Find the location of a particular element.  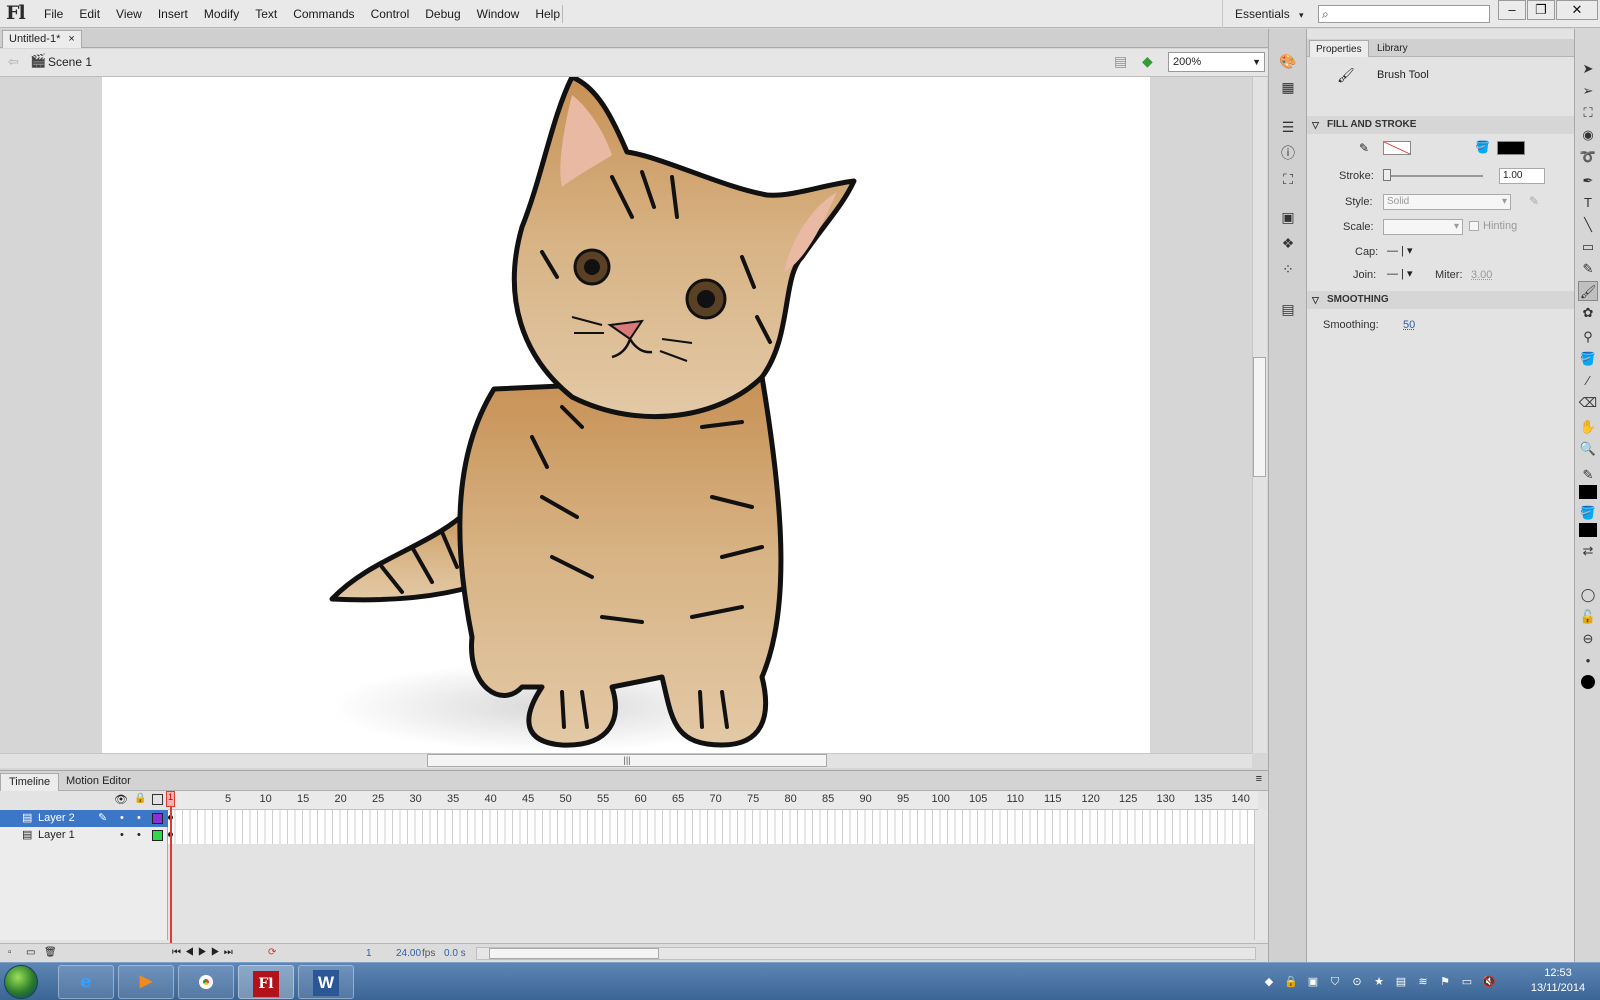

tab-motion-editor: Motion Editor is located at coordinates (98, 782).